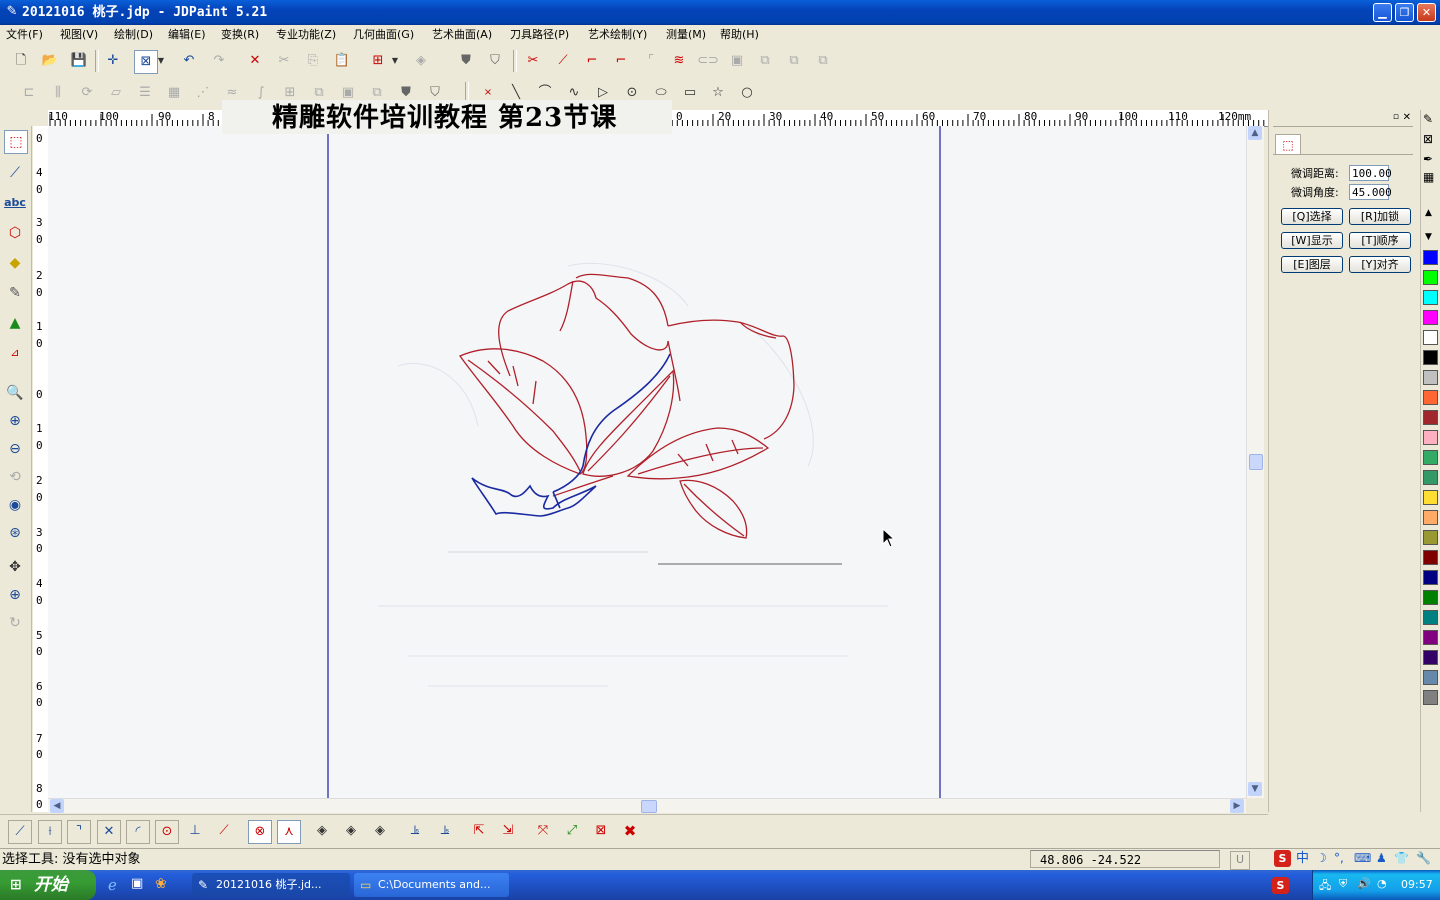 Image resolution: width=1440 pixels, height=900 pixels. What do you see at coordinates (12, 12) in the screenshot?
I see `app-icon: ✎` at bounding box center [12, 12].